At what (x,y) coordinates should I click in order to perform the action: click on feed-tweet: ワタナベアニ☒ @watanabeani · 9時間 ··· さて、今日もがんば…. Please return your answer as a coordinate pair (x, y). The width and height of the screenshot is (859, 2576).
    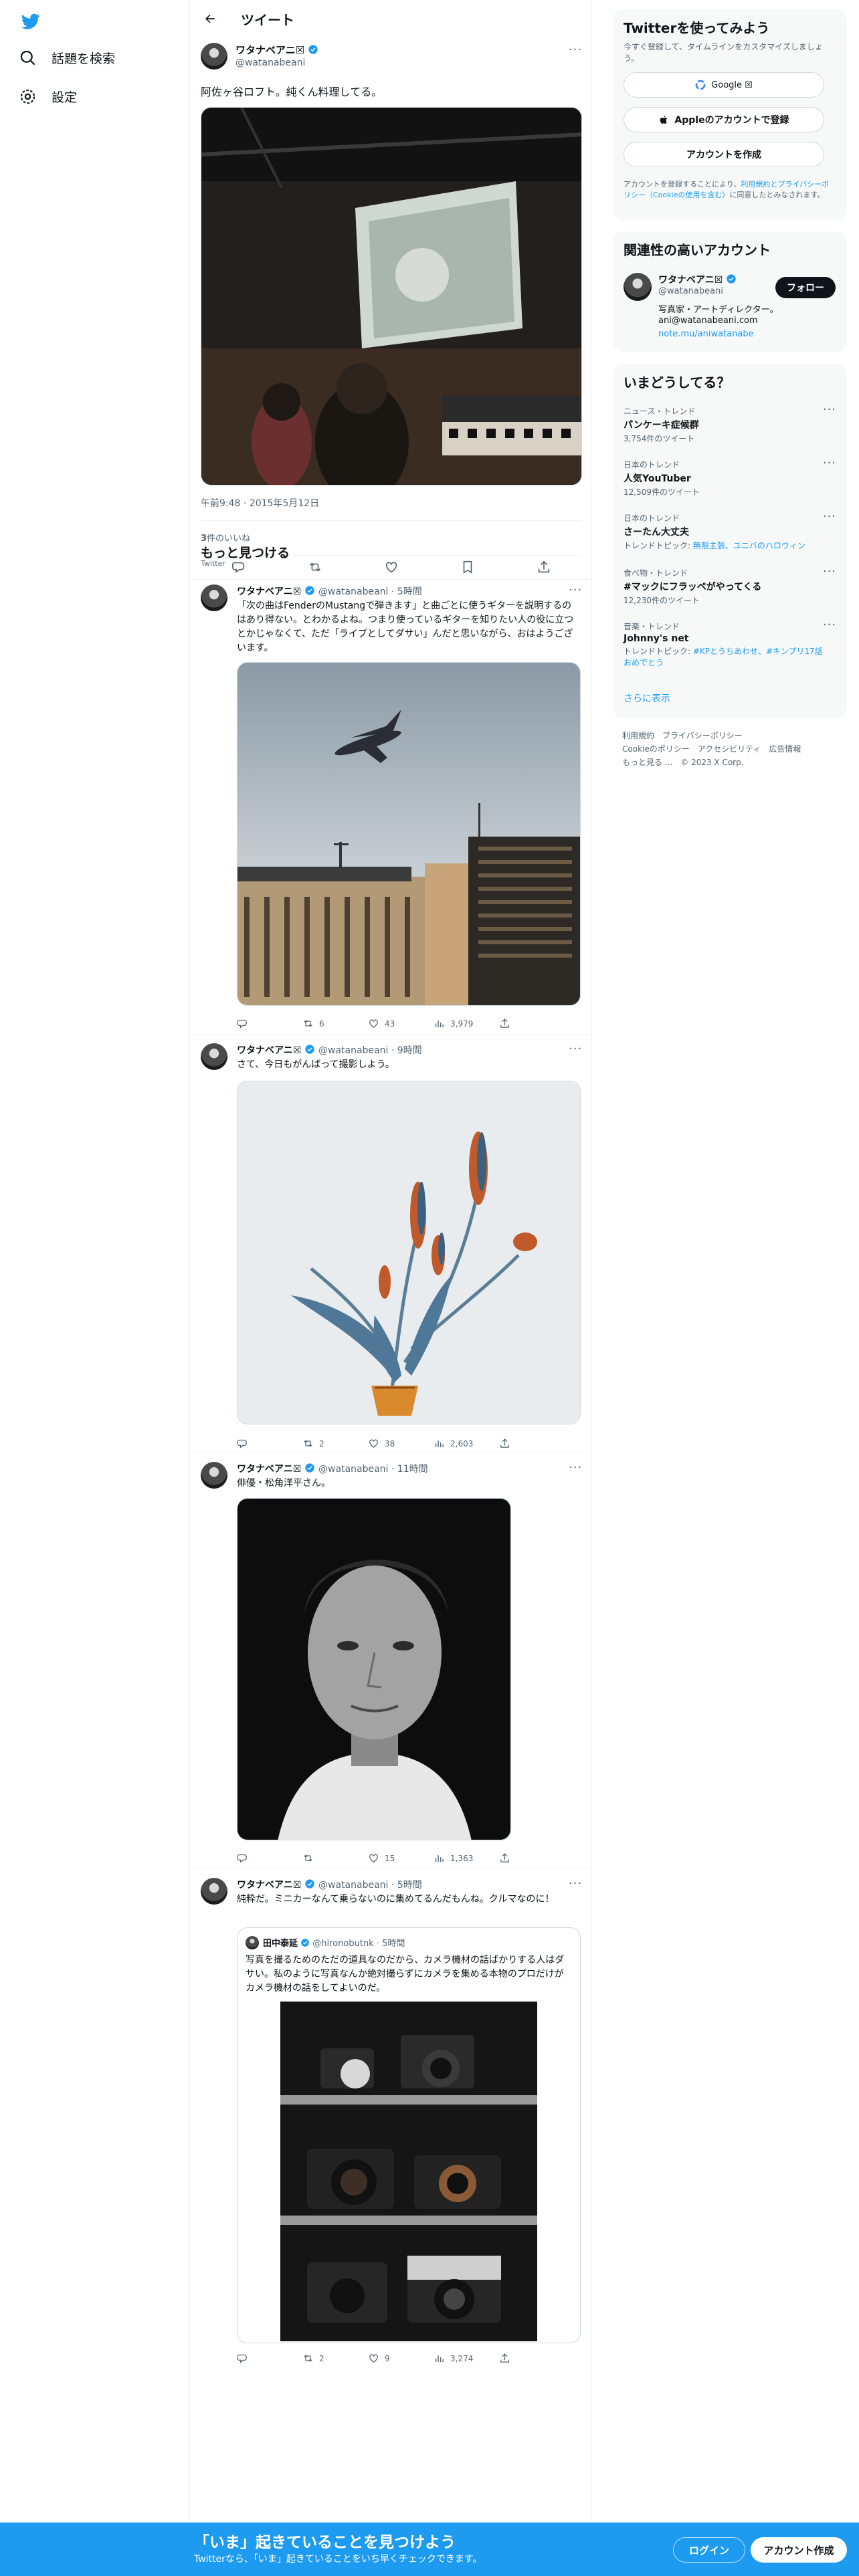
    Looking at the image, I should click on (391, 1247).